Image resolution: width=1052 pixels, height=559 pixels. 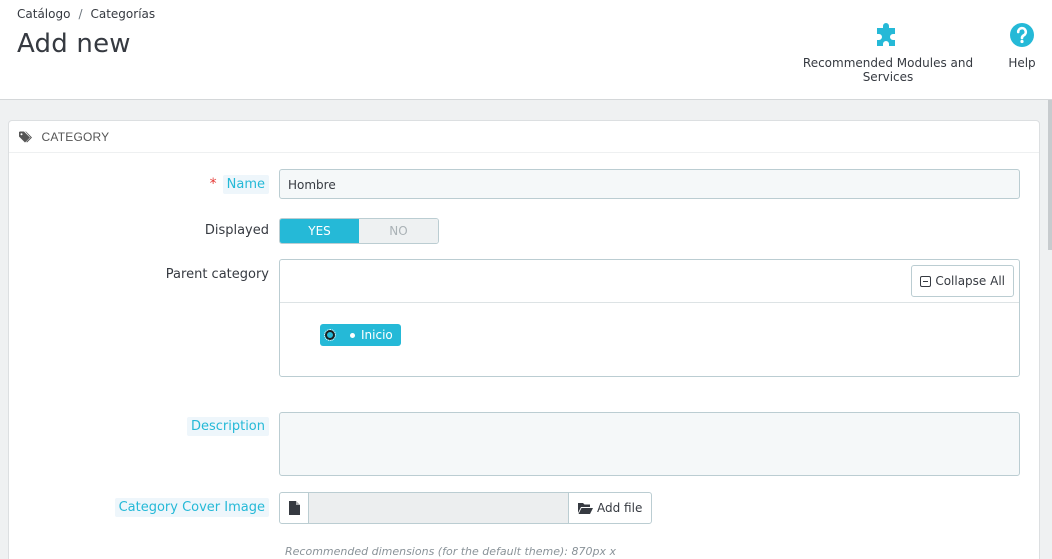 I want to click on breadcrumb-categories: Categorías, so click(x=122, y=14).